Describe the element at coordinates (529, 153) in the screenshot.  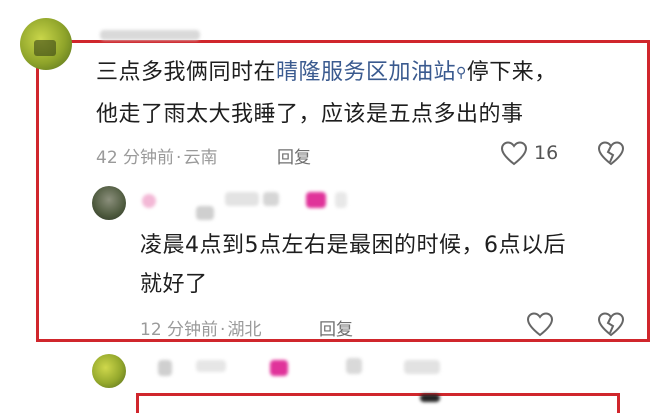
I see `like-button: 16` at that location.